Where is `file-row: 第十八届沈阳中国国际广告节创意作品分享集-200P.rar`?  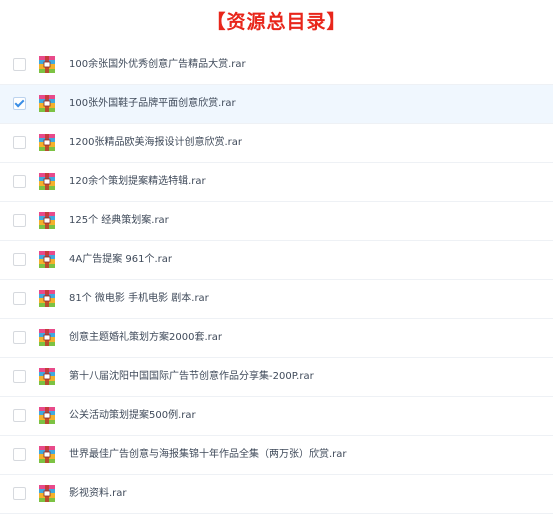
file-row: 第十八届沈阳中国国际广告节创意作品分享集-200P.rar is located at coordinates (276, 377).